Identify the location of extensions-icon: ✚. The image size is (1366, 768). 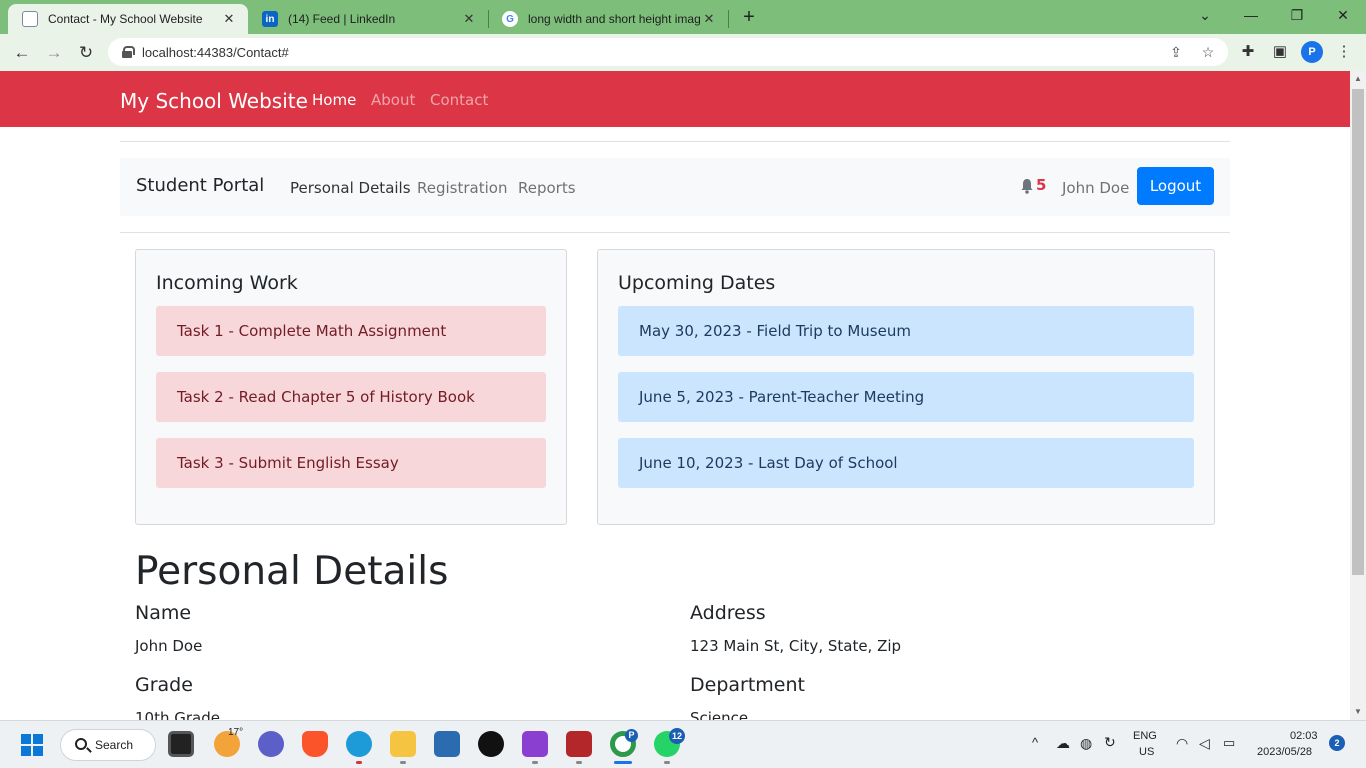
(1248, 52).